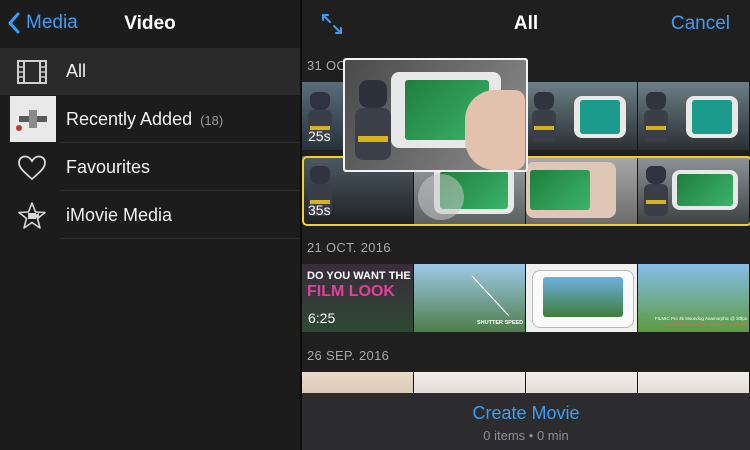  Describe the element at coordinates (526, 24) in the screenshot. I see `browser-header: All Cancel` at that location.